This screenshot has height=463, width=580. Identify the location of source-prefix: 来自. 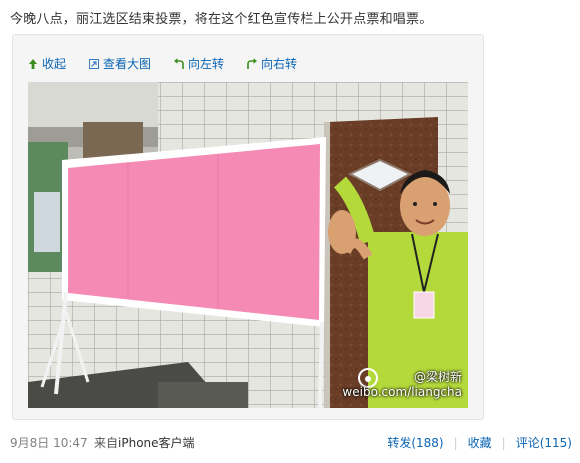
(106, 443).